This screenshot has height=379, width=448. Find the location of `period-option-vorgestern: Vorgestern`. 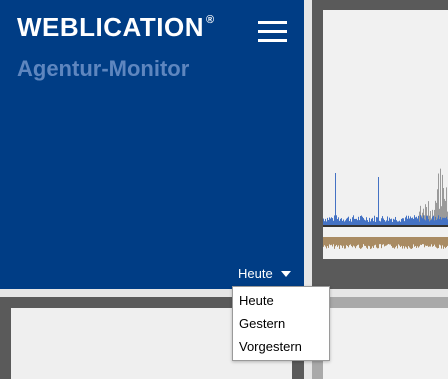

period-option-vorgestern: Vorgestern is located at coordinates (281, 346).